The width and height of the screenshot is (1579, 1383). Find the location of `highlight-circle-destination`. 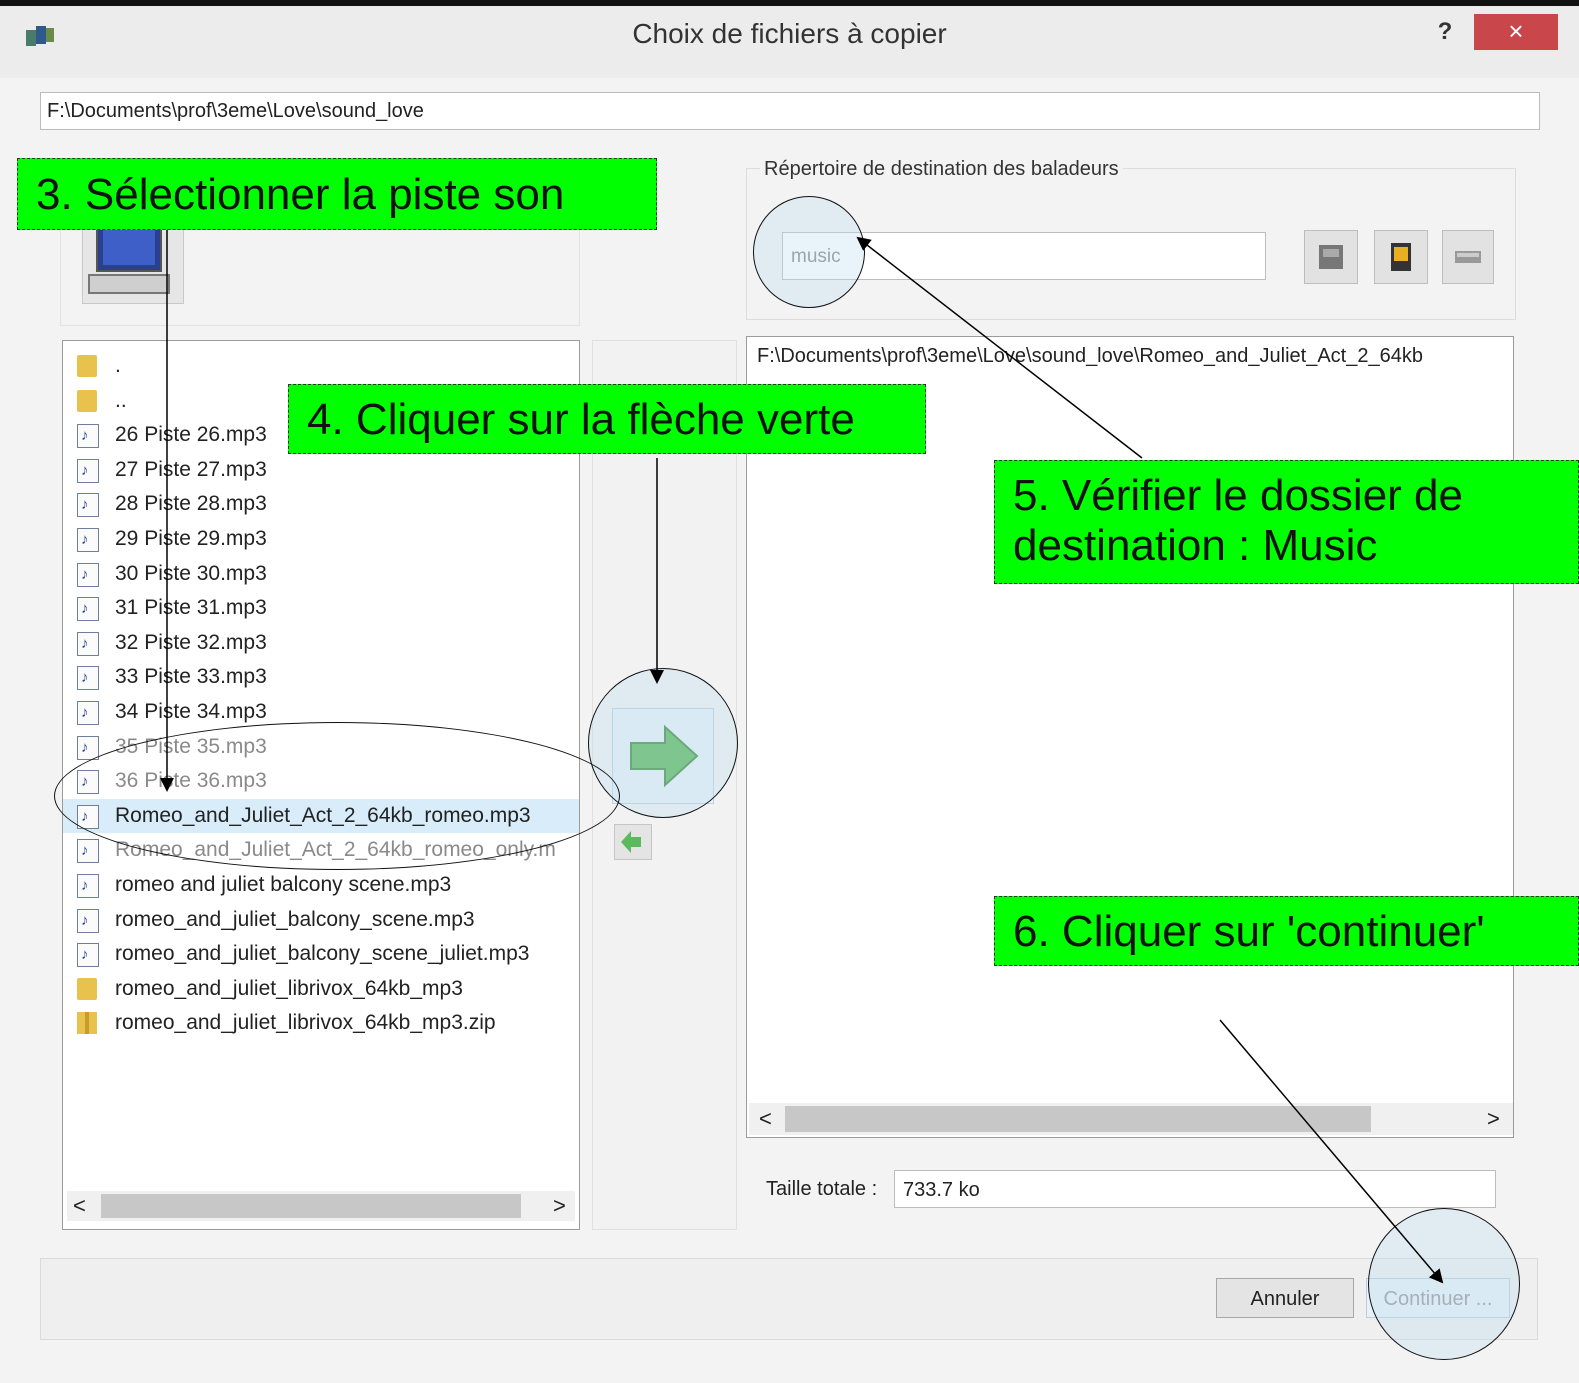

highlight-circle-destination is located at coordinates (809, 252).